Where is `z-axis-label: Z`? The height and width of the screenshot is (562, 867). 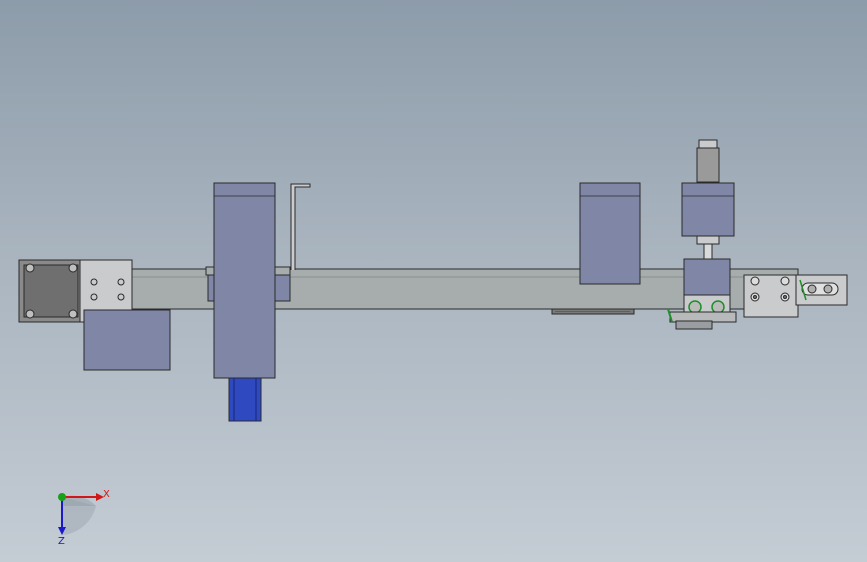
z-axis-label: Z is located at coordinates (61, 541).